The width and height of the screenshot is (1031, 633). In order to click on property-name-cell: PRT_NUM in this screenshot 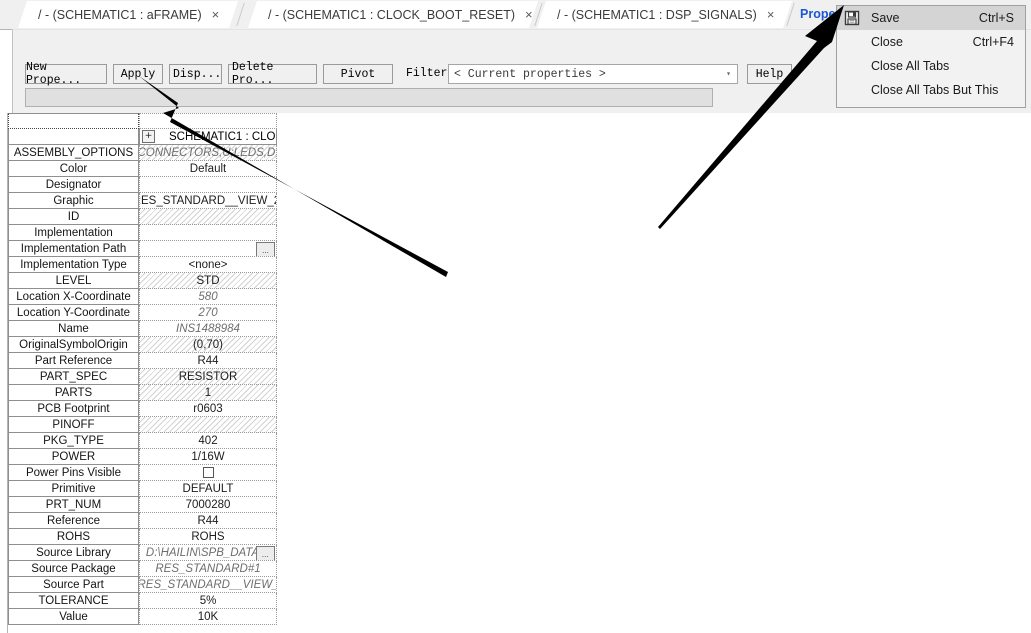, I will do `click(73, 505)`.